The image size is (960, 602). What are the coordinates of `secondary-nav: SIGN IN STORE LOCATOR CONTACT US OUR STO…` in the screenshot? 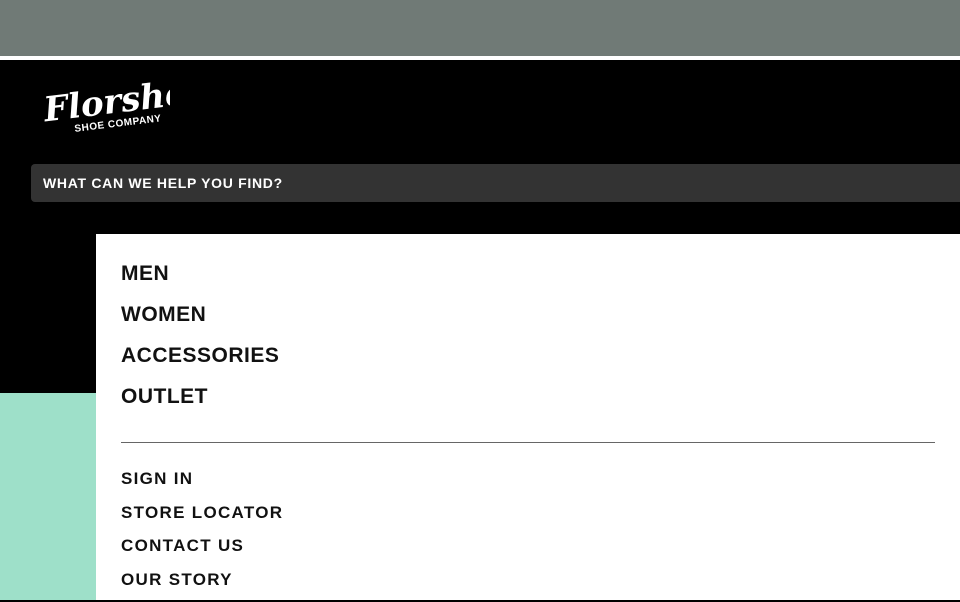 It's located at (202, 535).